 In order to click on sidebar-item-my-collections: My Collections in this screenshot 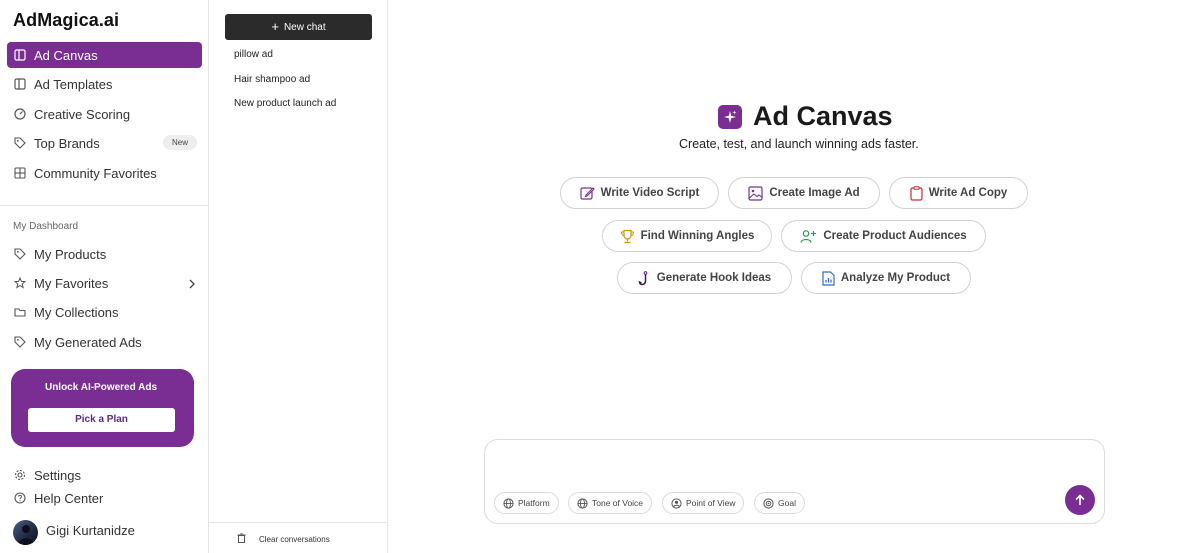, I will do `click(104, 312)`.